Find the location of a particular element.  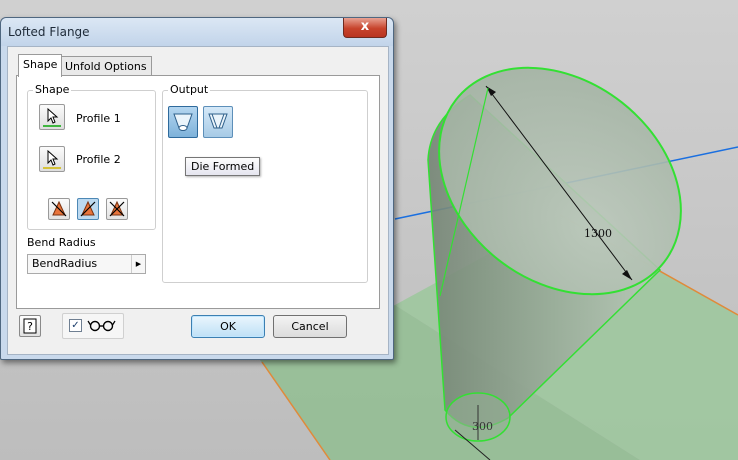

tooltip-die-formed: Die Formed is located at coordinates (223, 166).